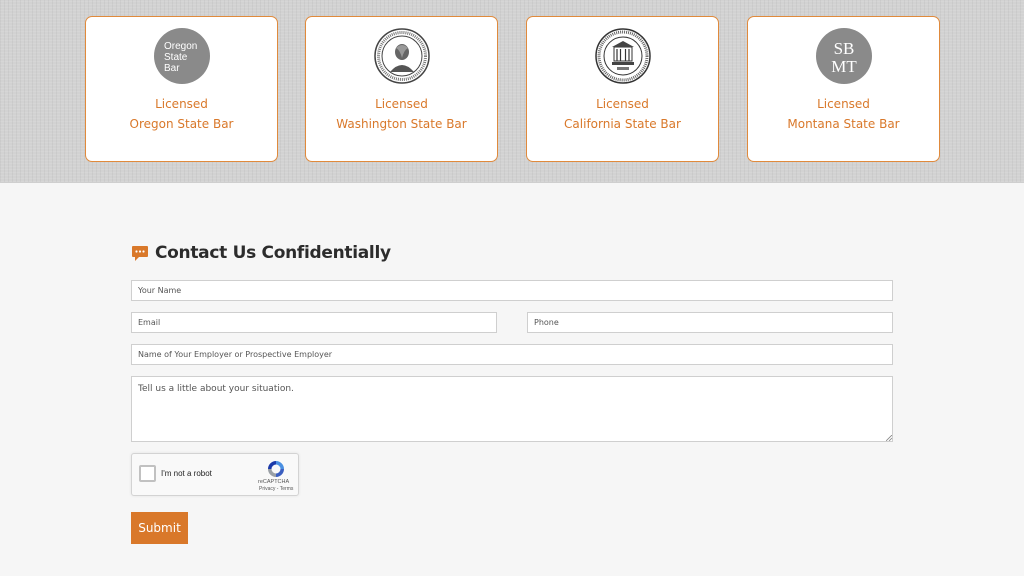 This screenshot has height=576, width=1024. I want to click on recaptcha-privacy-terms-link: Privacy - Terms, so click(276, 489).